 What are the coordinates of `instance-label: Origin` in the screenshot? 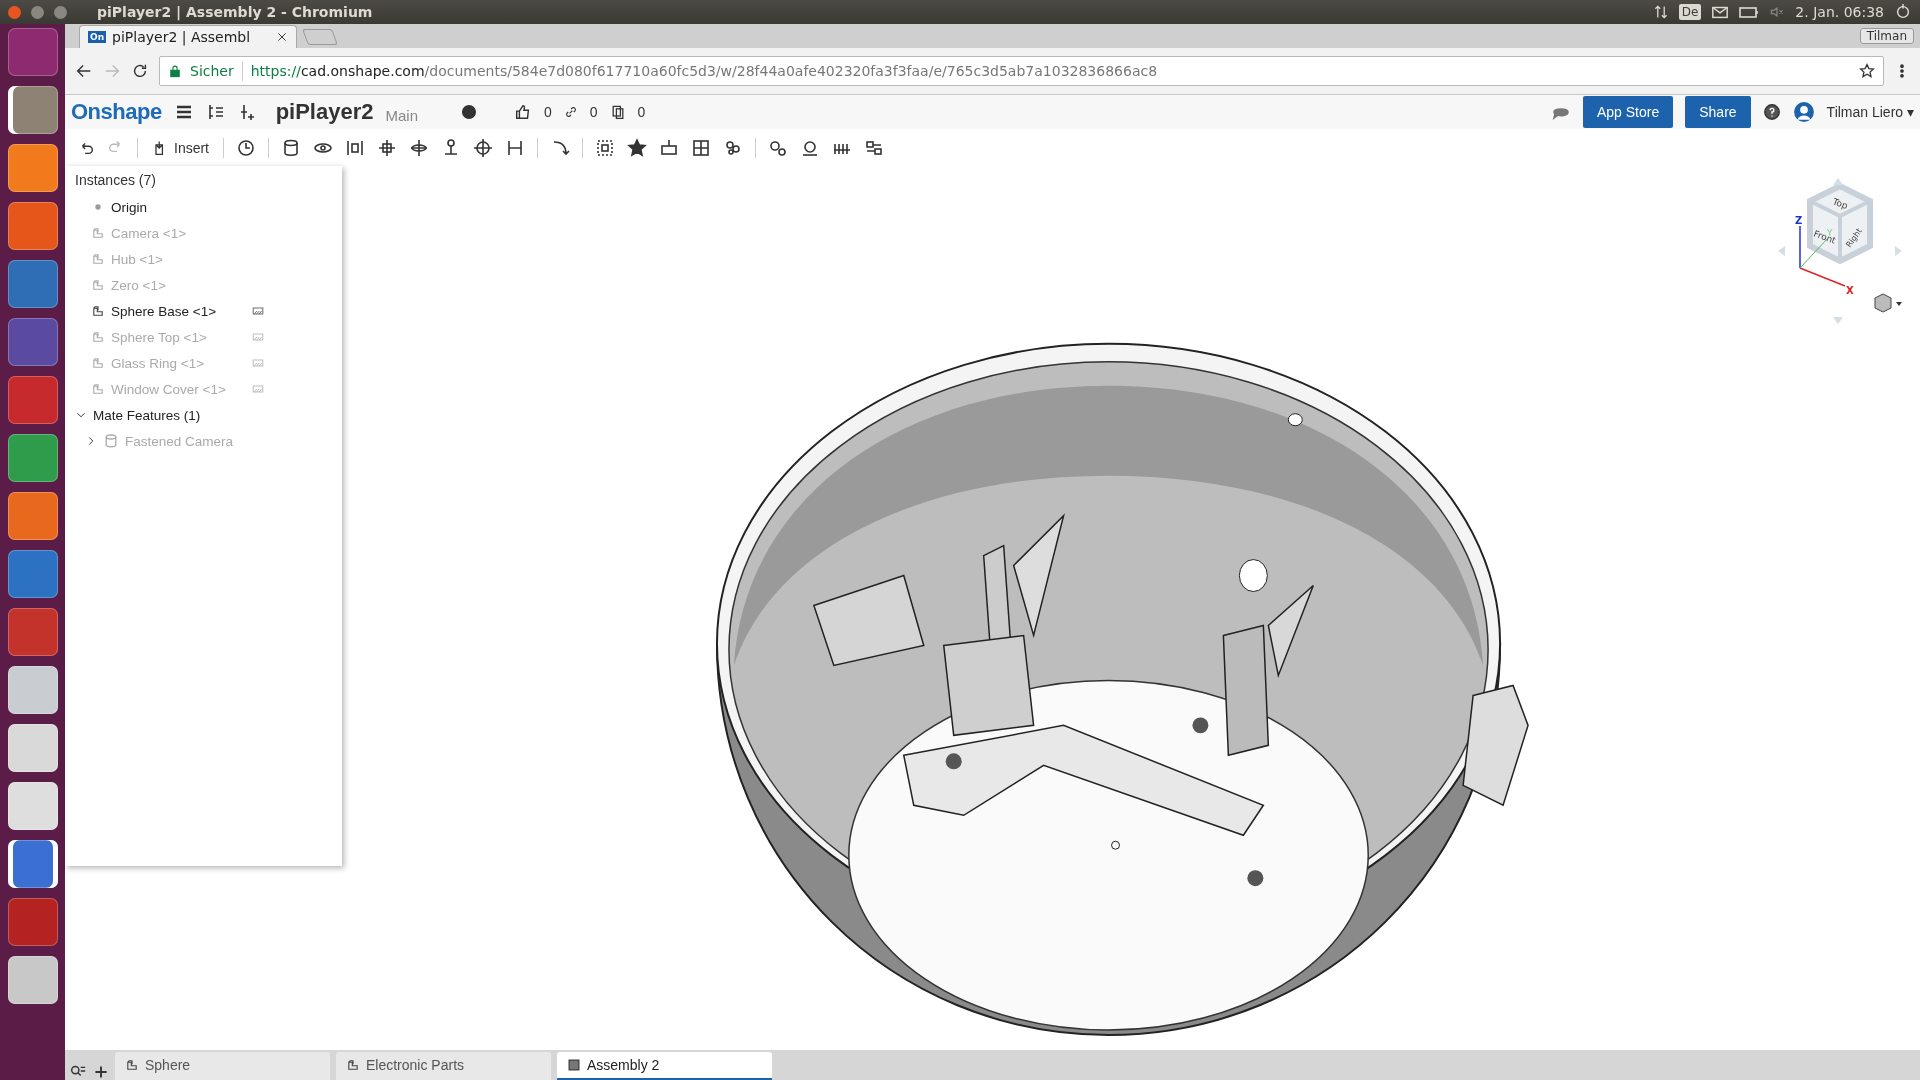 It's located at (129, 207).